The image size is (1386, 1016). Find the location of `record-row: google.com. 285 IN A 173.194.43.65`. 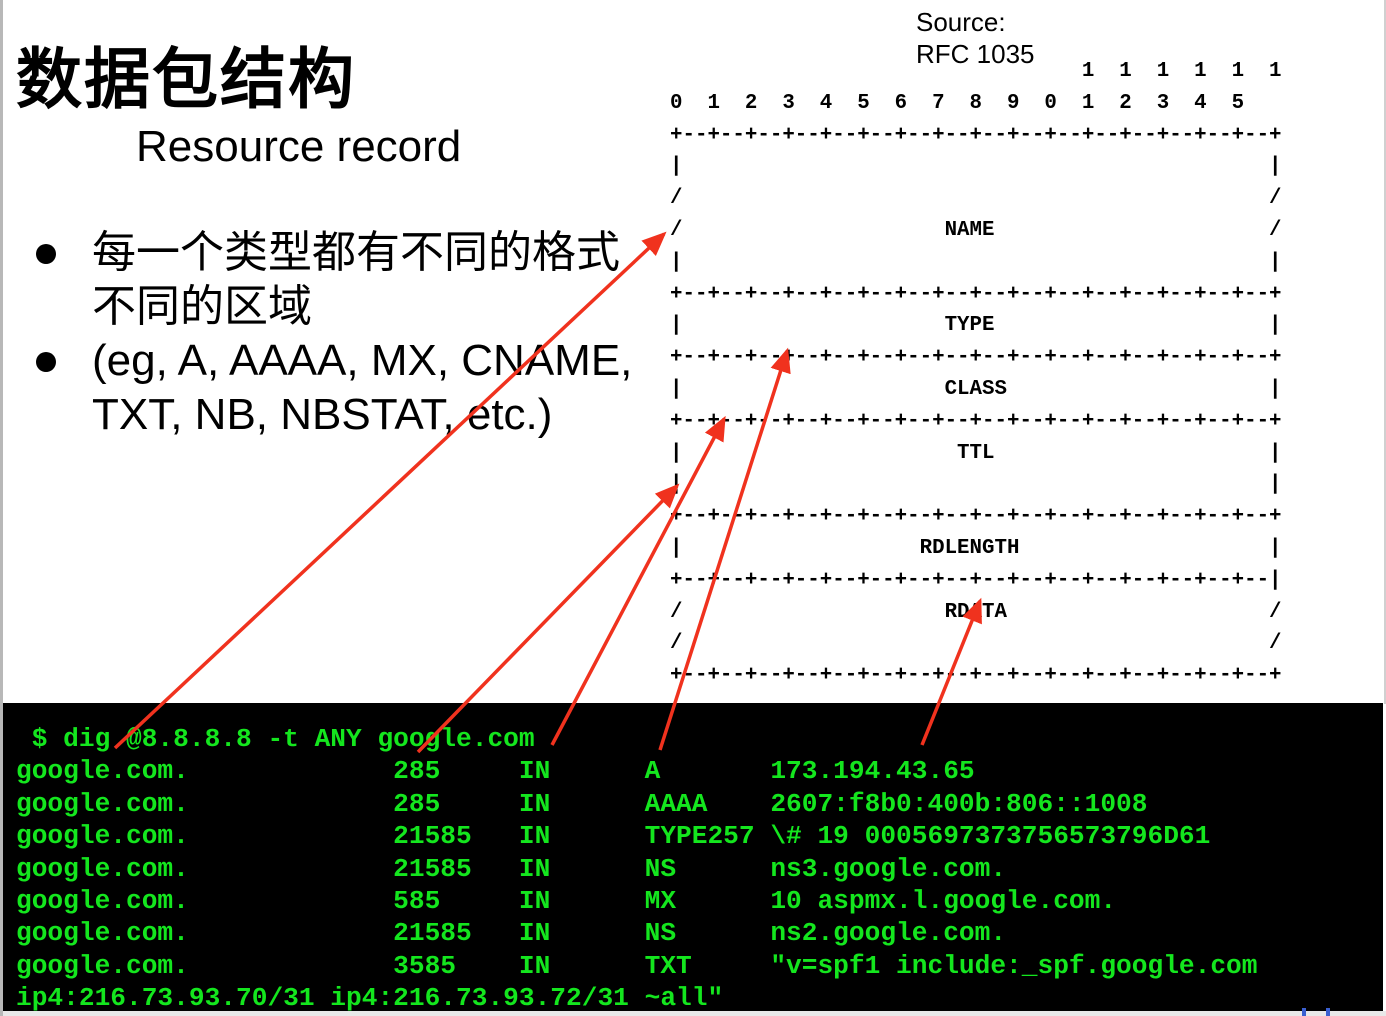

record-row: google.com. 285 IN A 173.194.43.65 is located at coordinates (495, 771).